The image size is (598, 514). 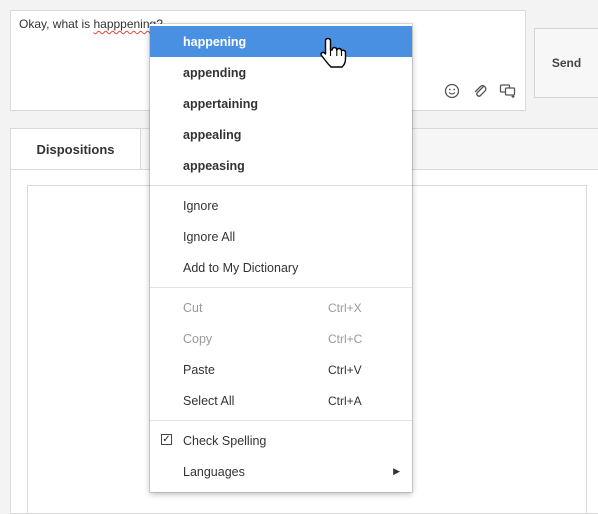 What do you see at coordinates (281, 236) in the screenshot?
I see `menu-item-ignore-all: Ignore All` at bounding box center [281, 236].